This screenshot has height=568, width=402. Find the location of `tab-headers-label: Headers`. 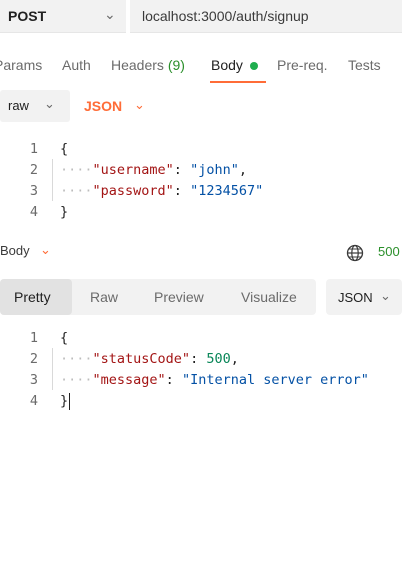

tab-headers-label: Headers is located at coordinates (137, 65).